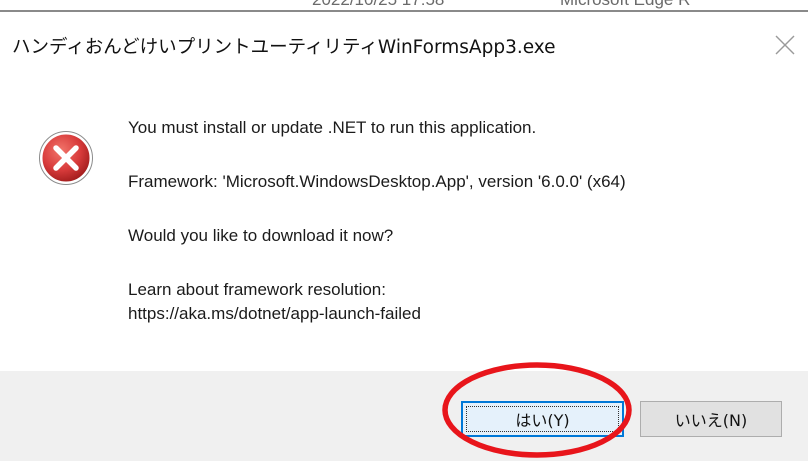  Describe the element at coordinates (378, 5) in the screenshot. I see `background-date-text: 2022/10/25 17:58` at that location.